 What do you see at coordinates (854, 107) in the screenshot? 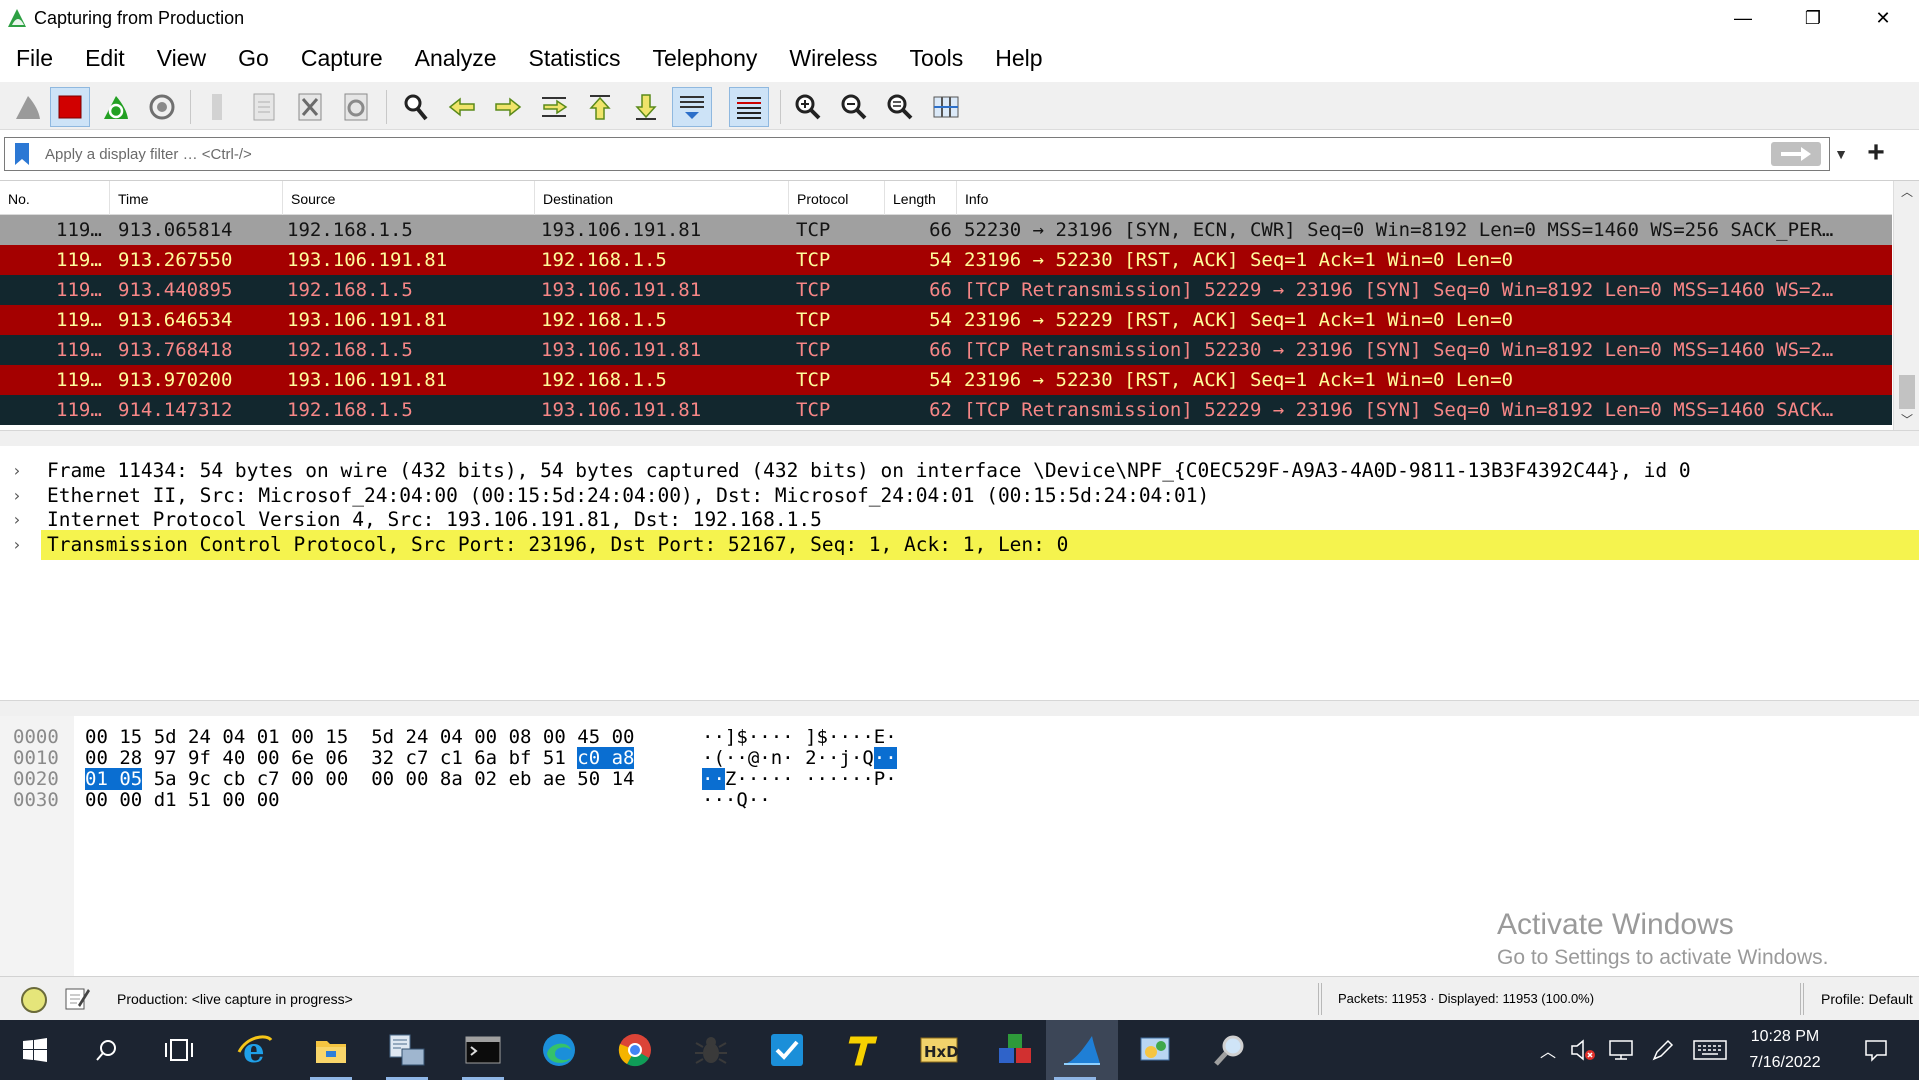
I see `zoom-out-button` at bounding box center [854, 107].